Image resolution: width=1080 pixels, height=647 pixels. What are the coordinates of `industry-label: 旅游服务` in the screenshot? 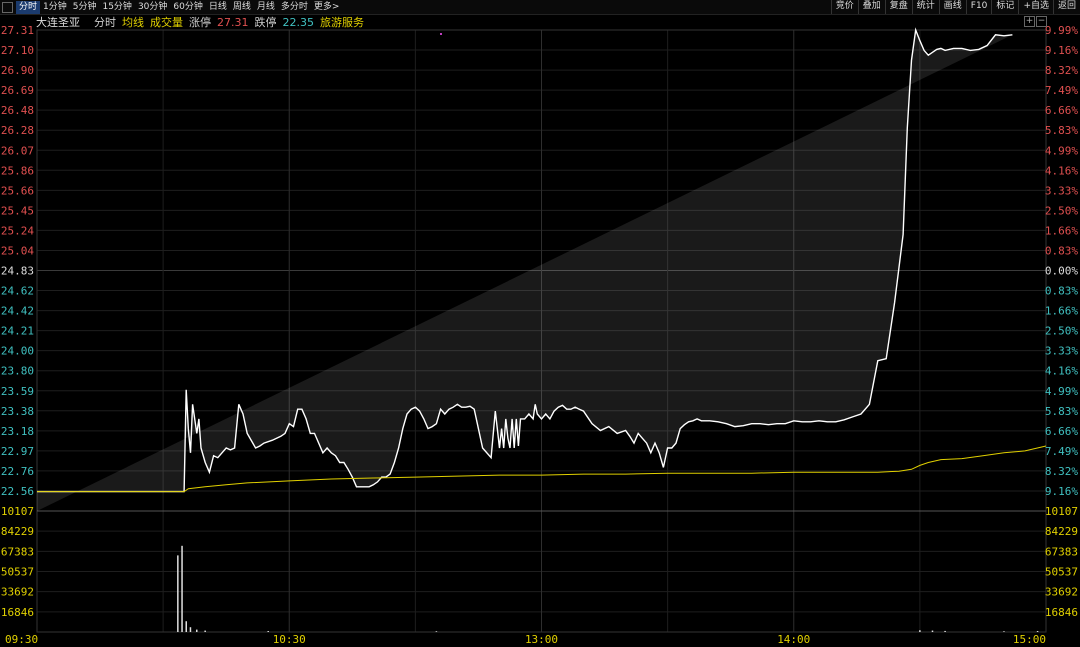 It's located at (342, 22).